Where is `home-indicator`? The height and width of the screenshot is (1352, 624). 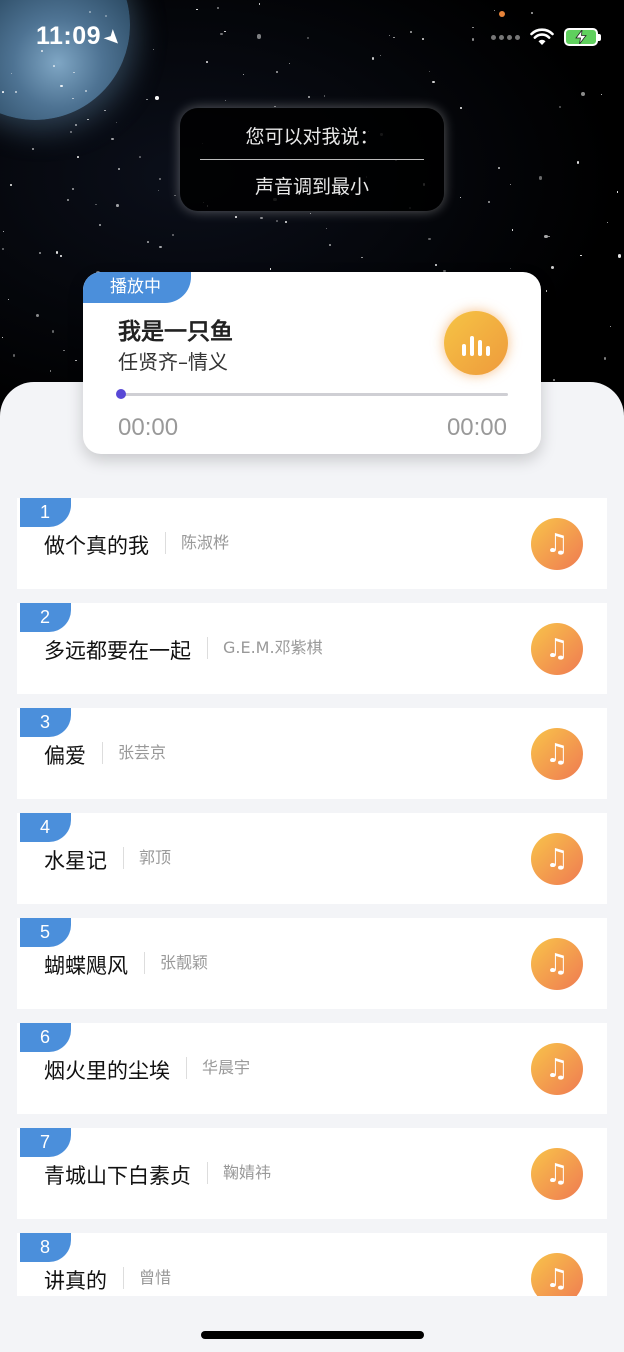 home-indicator is located at coordinates (312, 1335).